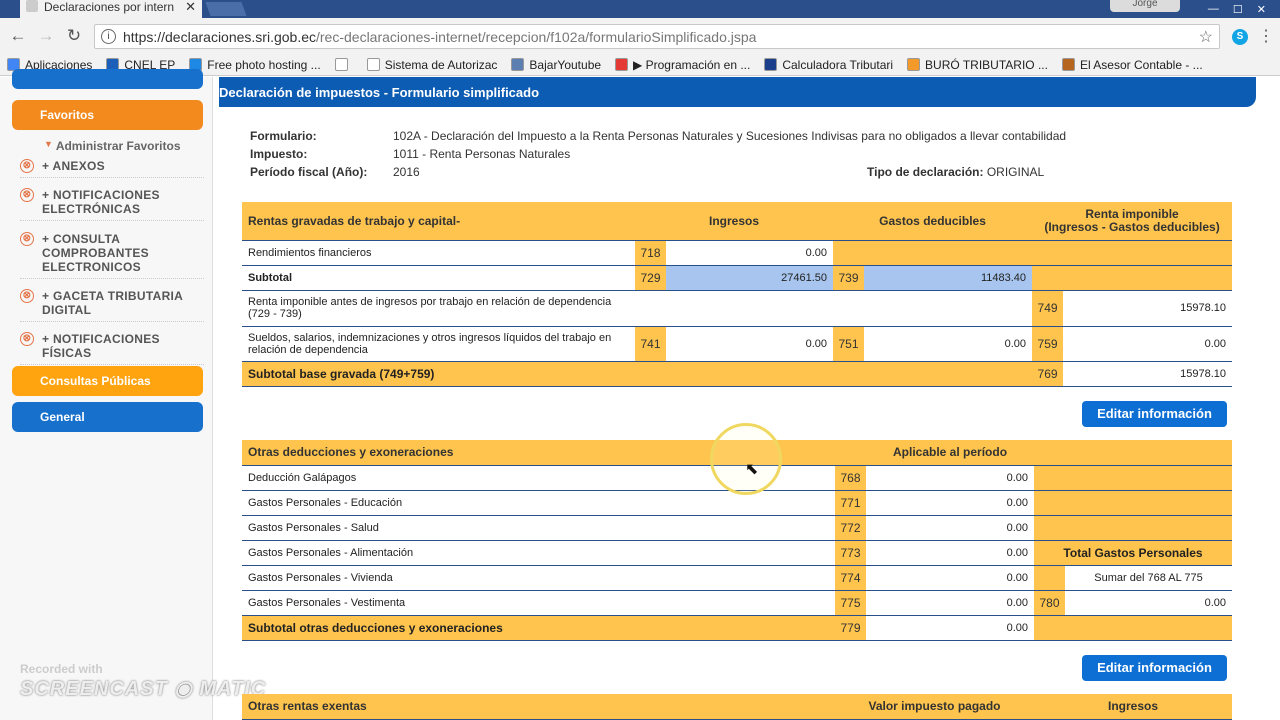  What do you see at coordinates (107, 381) in the screenshot?
I see `sidebar-consultas-publicas: Consultas Públicas` at bounding box center [107, 381].